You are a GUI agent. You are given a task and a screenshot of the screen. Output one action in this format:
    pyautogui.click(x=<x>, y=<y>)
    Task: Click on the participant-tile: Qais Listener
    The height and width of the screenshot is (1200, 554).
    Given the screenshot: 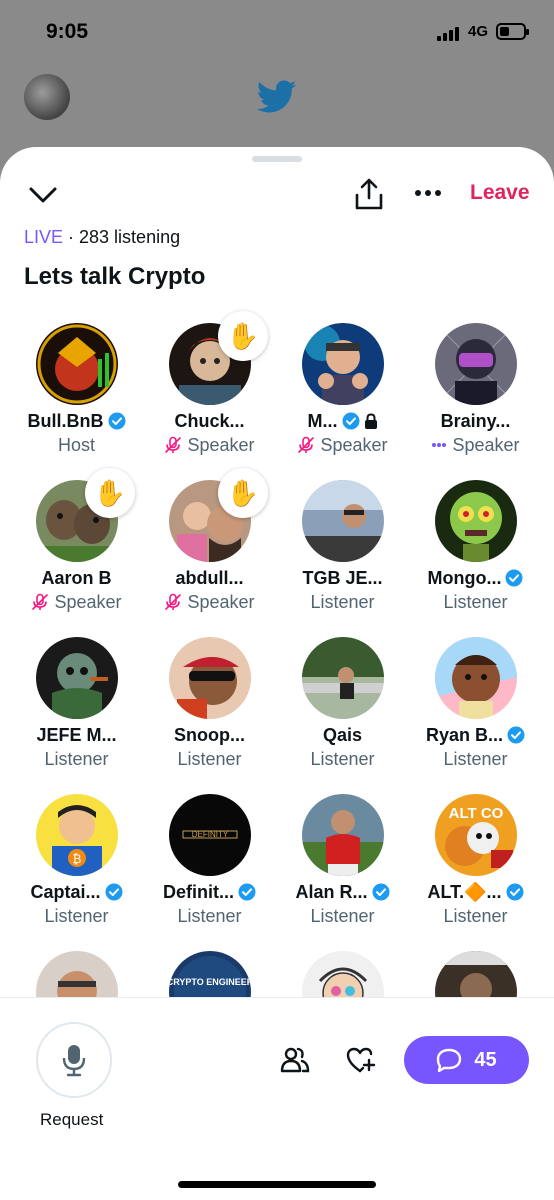 What is the action you would take?
    pyautogui.click(x=342, y=712)
    